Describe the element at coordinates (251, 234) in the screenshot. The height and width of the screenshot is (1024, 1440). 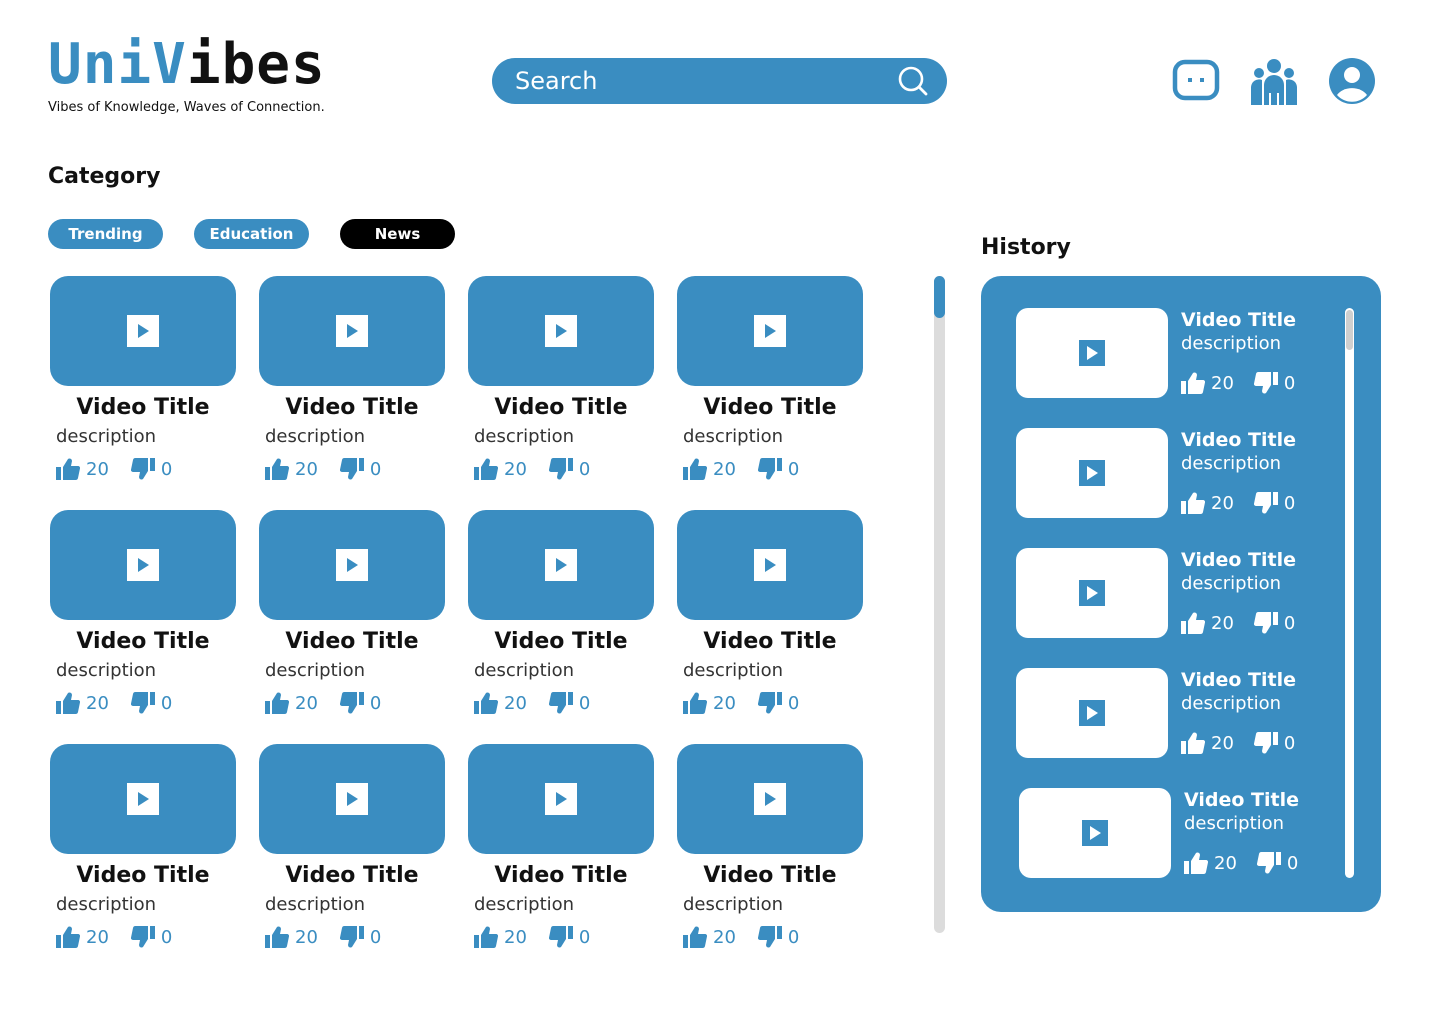
I see `chip-education: Education` at that location.